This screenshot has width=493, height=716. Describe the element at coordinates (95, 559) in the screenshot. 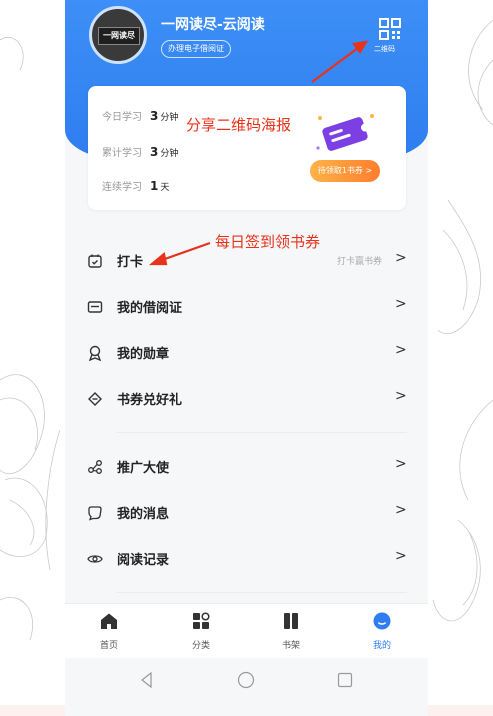

I see `eye-icon` at that location.